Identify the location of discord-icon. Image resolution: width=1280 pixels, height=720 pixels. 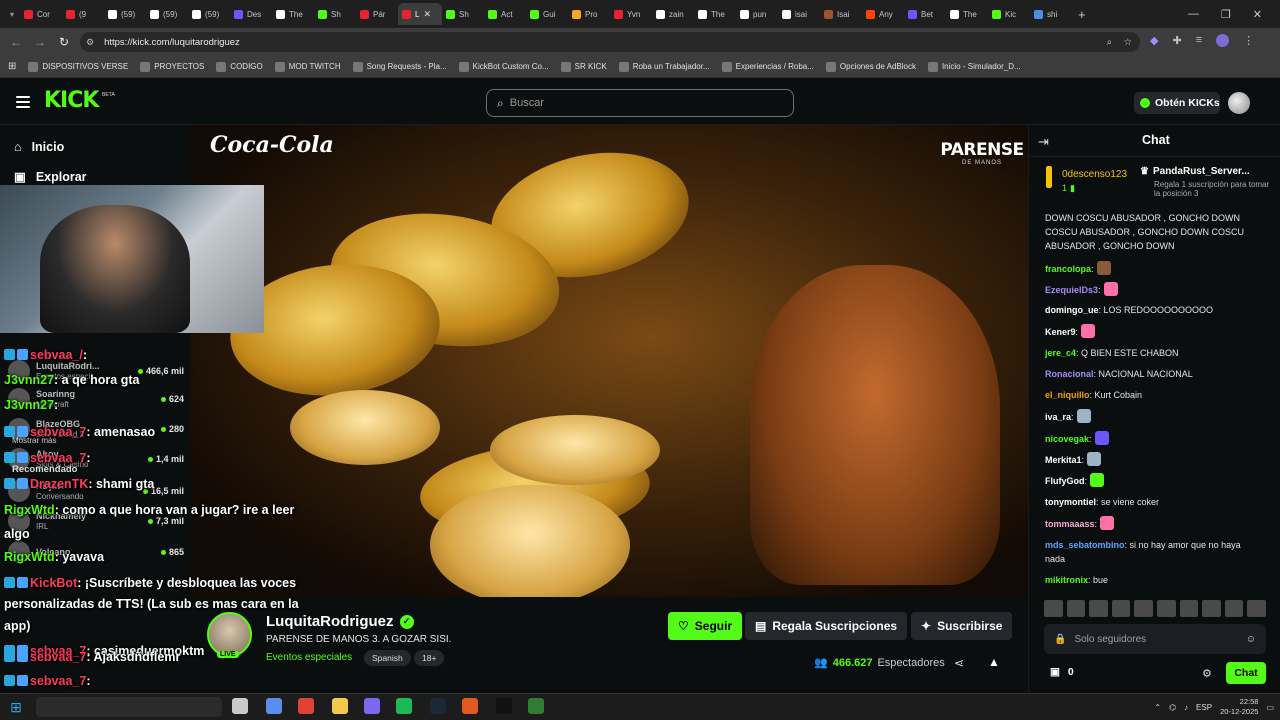
(372, 706).